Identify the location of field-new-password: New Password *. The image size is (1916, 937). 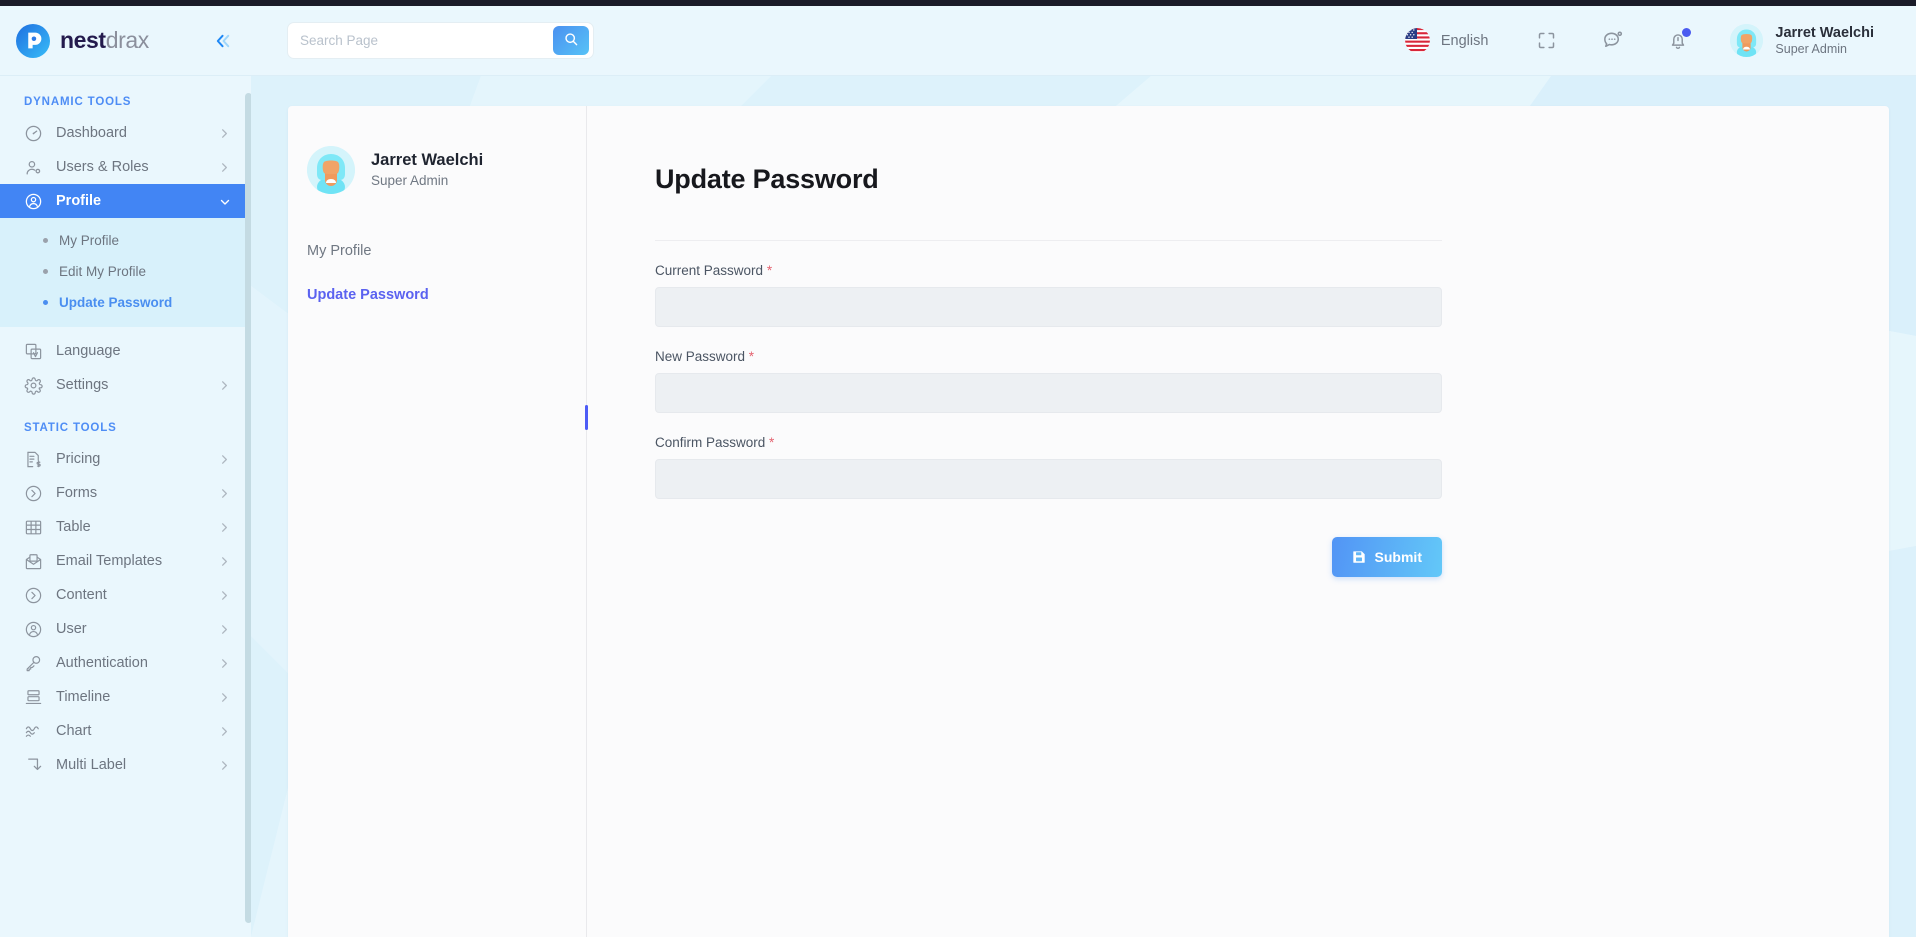
(1048, 381).